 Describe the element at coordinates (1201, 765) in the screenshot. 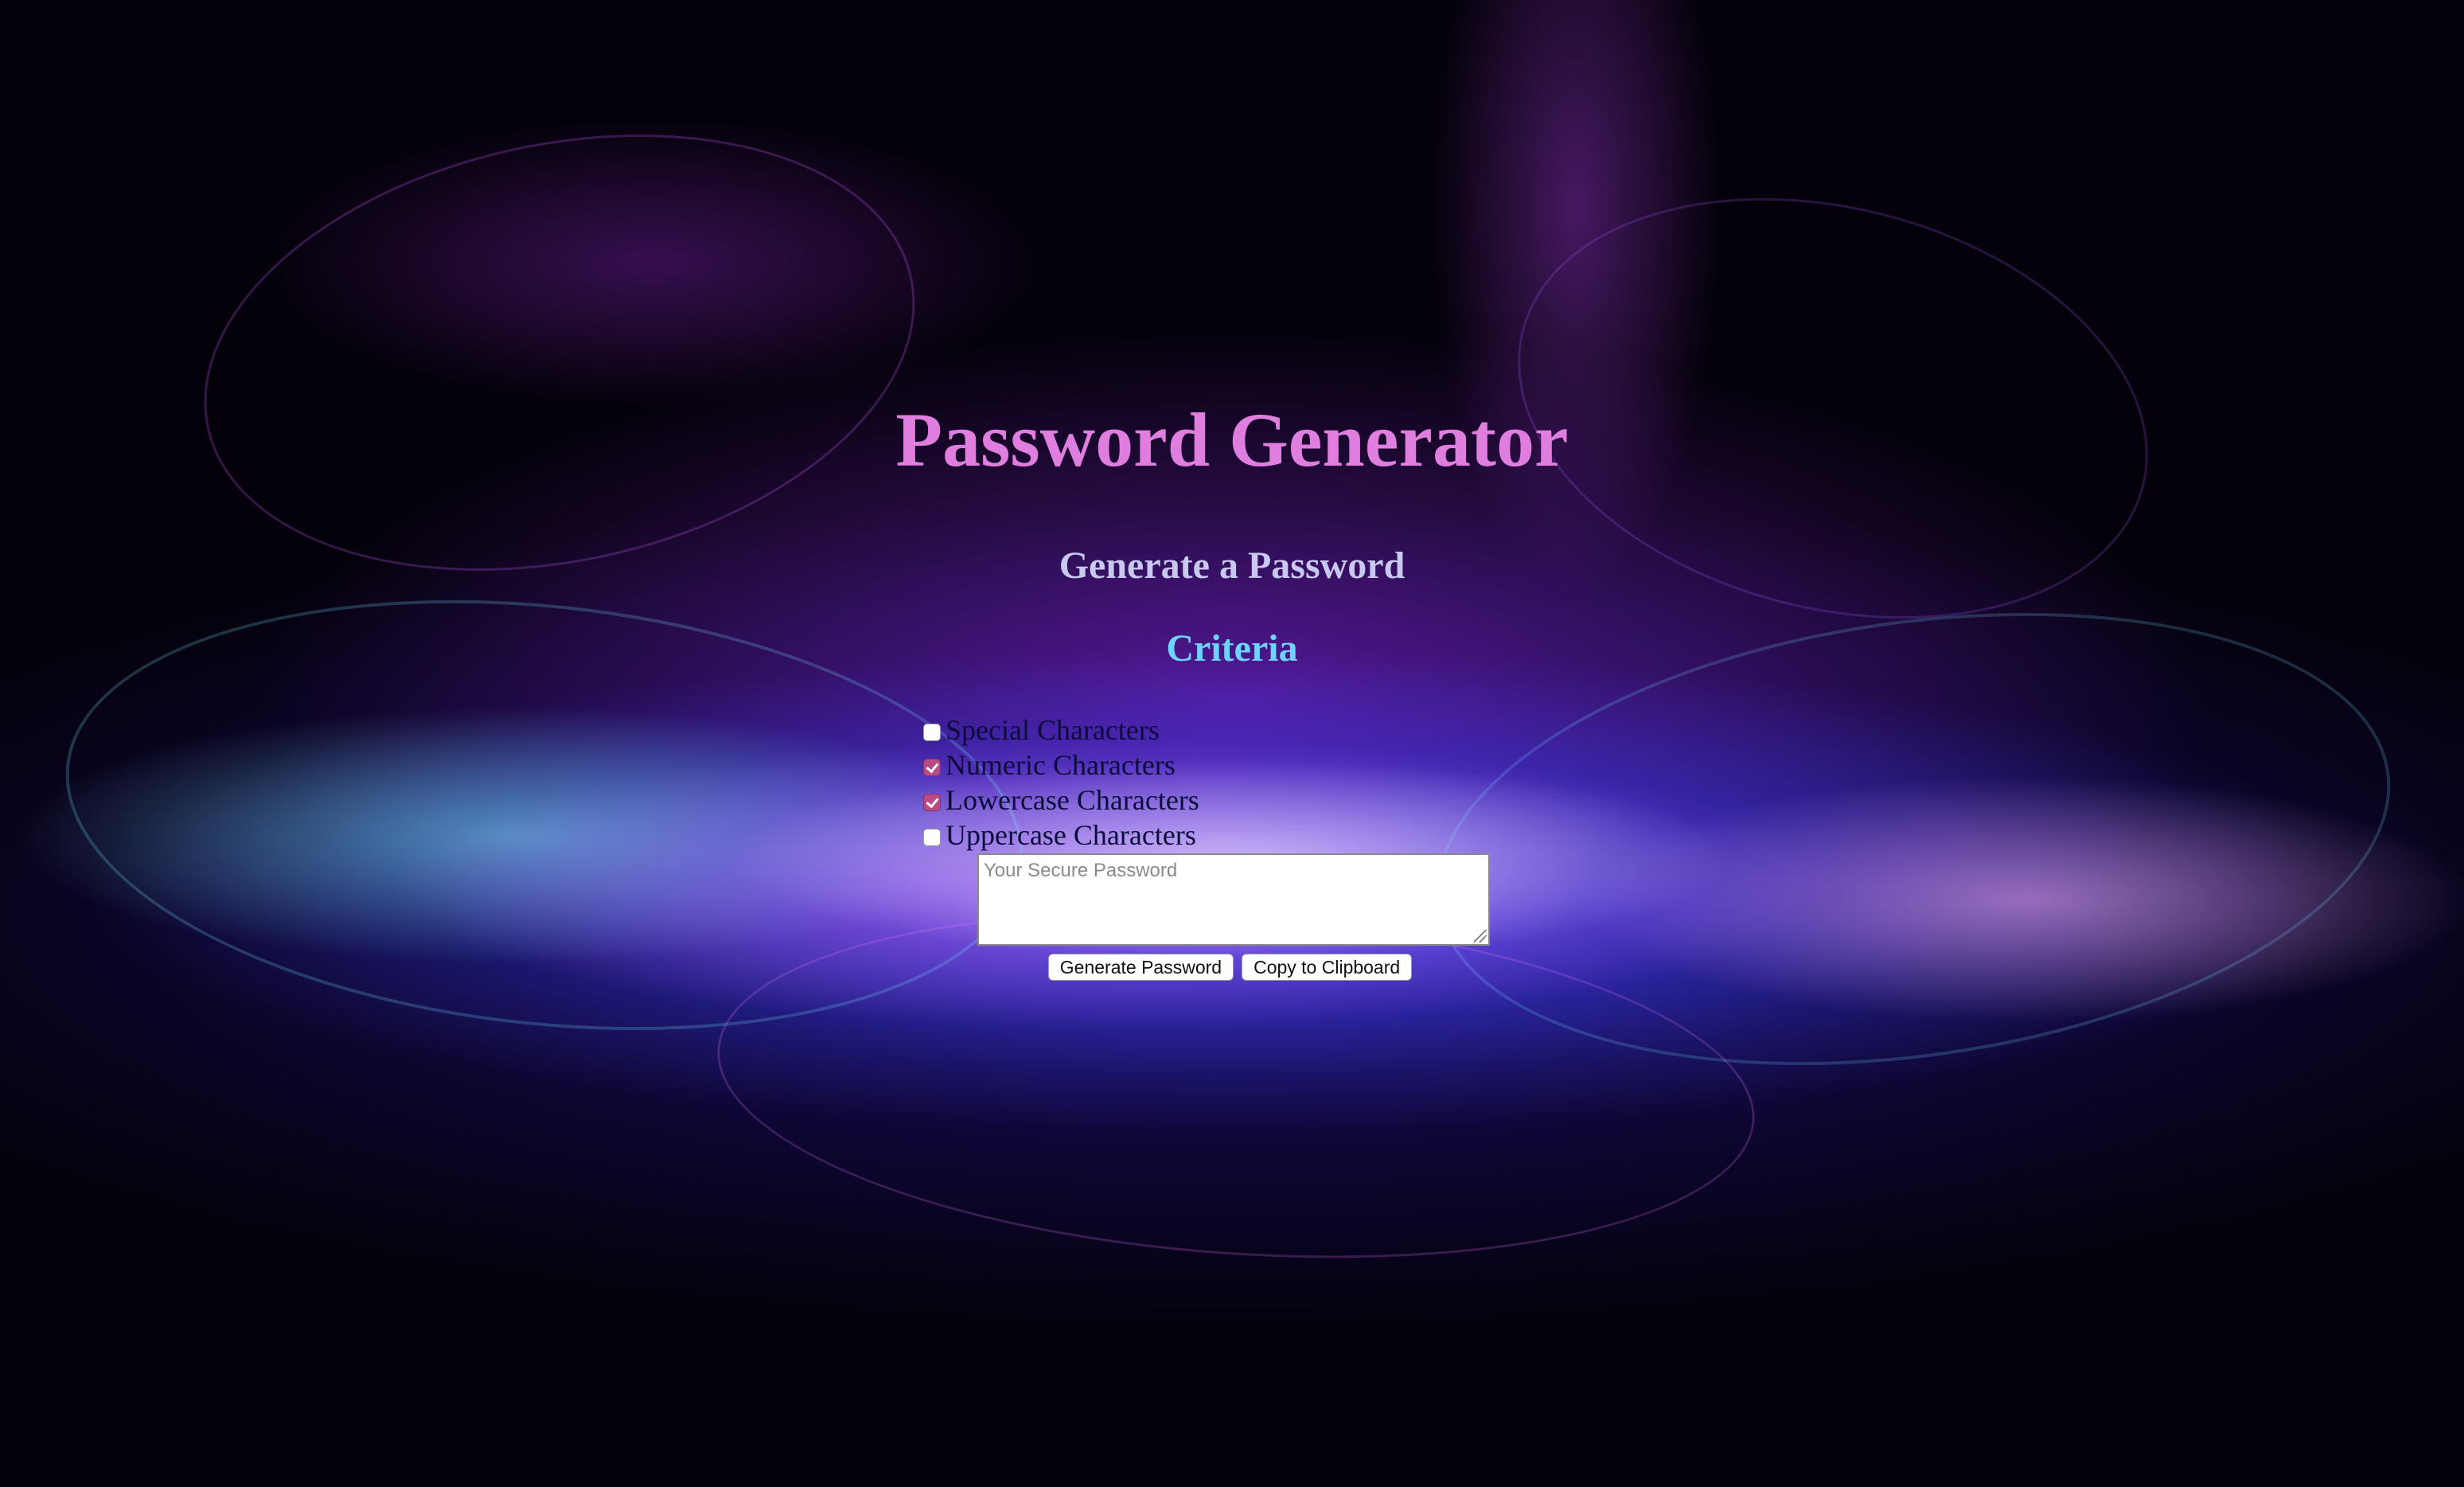

I see `option-numeric: Numeric Characters` at that location.